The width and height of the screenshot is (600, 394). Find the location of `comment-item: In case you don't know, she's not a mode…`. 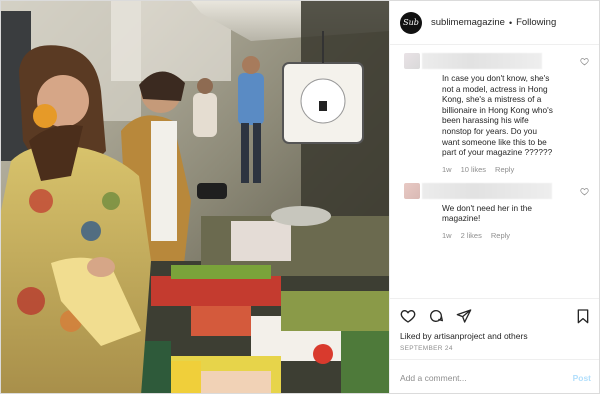

comment-item: In case you don't know, she's not a mode… is located at coordinates (496, 113).